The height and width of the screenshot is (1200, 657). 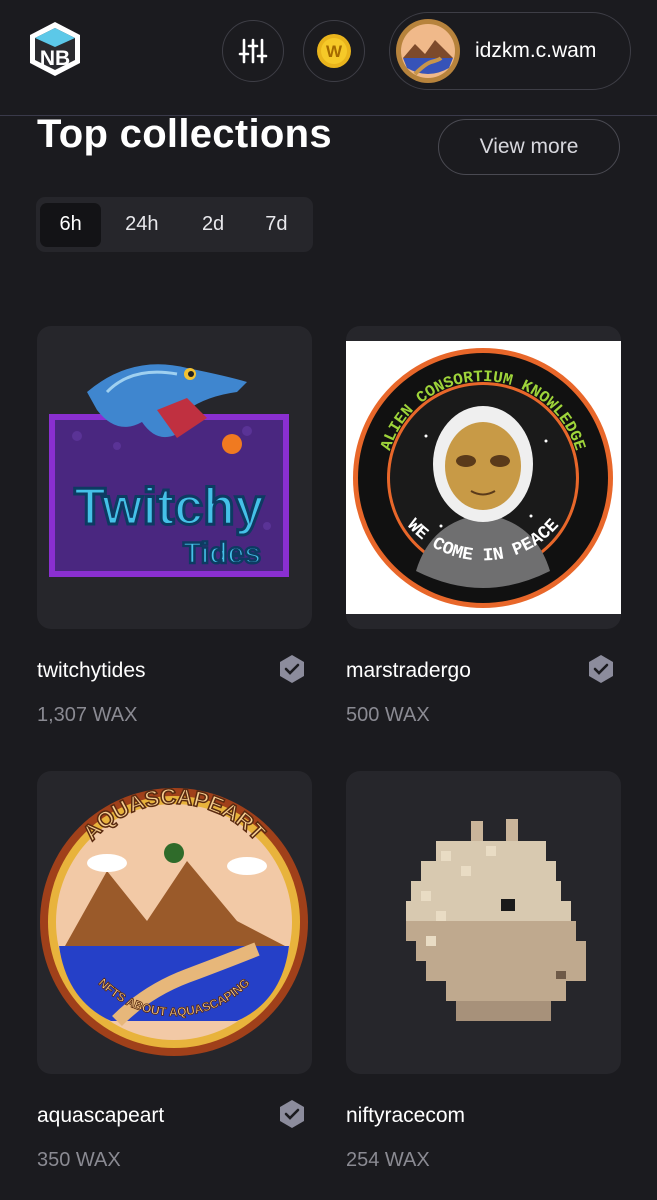 What do you see at coordinates (141, 225) in the screenshot?
I see `tab-24h: 24h` at bounding box center [141, 225].